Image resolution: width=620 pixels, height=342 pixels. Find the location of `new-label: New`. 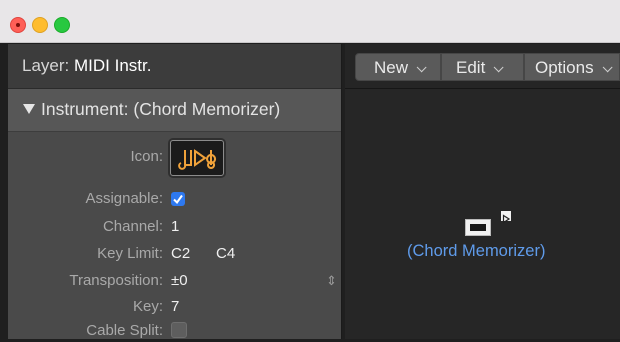

new-label: New is located at coordinates (391, 67).